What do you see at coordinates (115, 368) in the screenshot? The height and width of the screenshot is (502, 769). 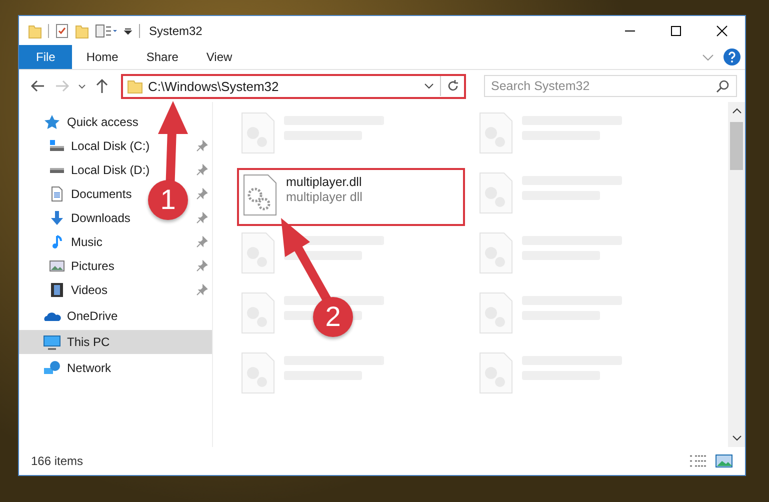 I see `sidebar-item: Network` at bounding box center [115, 368].